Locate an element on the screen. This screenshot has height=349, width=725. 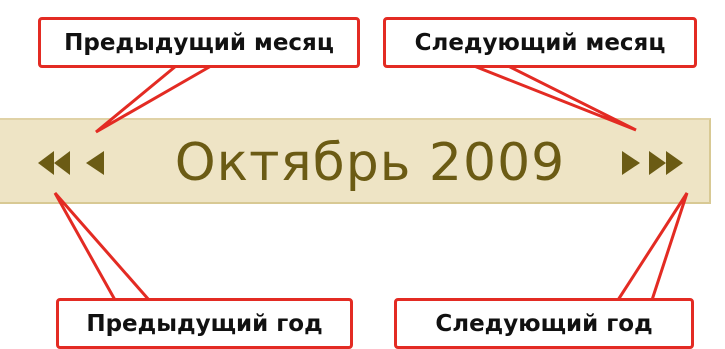
previous-year-button is located at coordinates (54, 163).